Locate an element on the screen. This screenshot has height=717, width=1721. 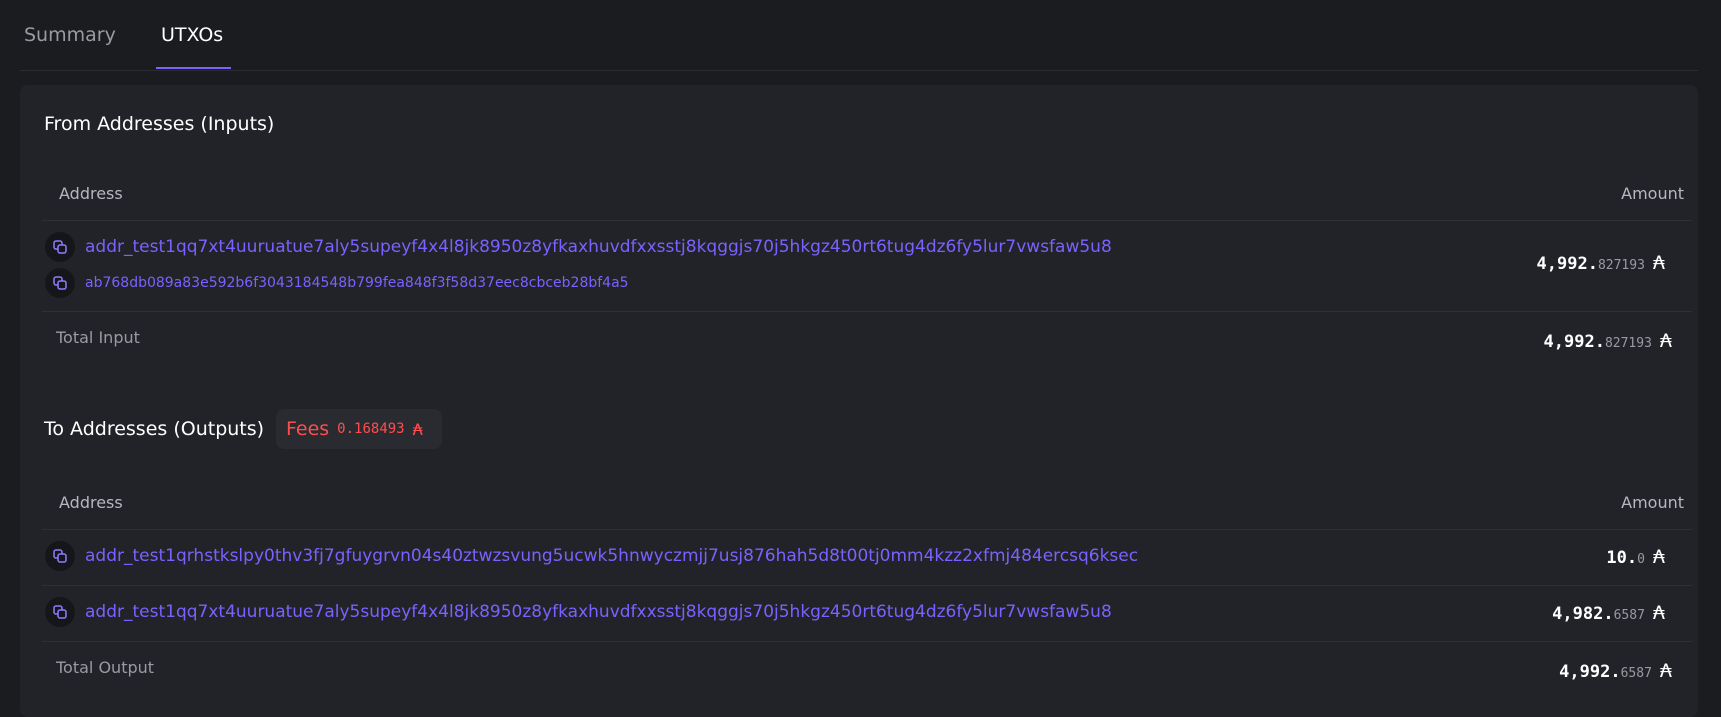
output-amount: 4,982. 6587 ₳ is located at coordinates (1608, 613).